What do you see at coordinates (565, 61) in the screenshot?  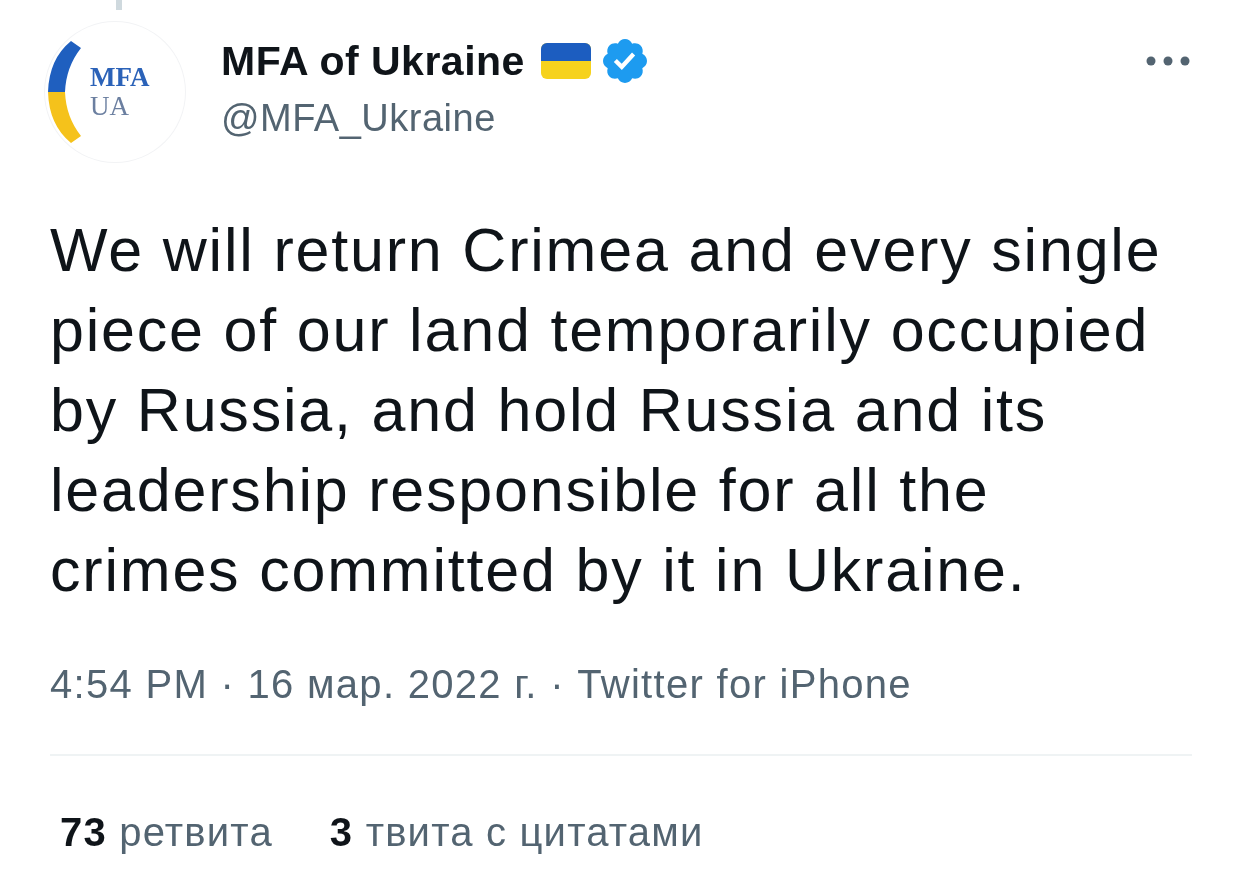 I see `flag-icon` at bounding box center [565, 61].